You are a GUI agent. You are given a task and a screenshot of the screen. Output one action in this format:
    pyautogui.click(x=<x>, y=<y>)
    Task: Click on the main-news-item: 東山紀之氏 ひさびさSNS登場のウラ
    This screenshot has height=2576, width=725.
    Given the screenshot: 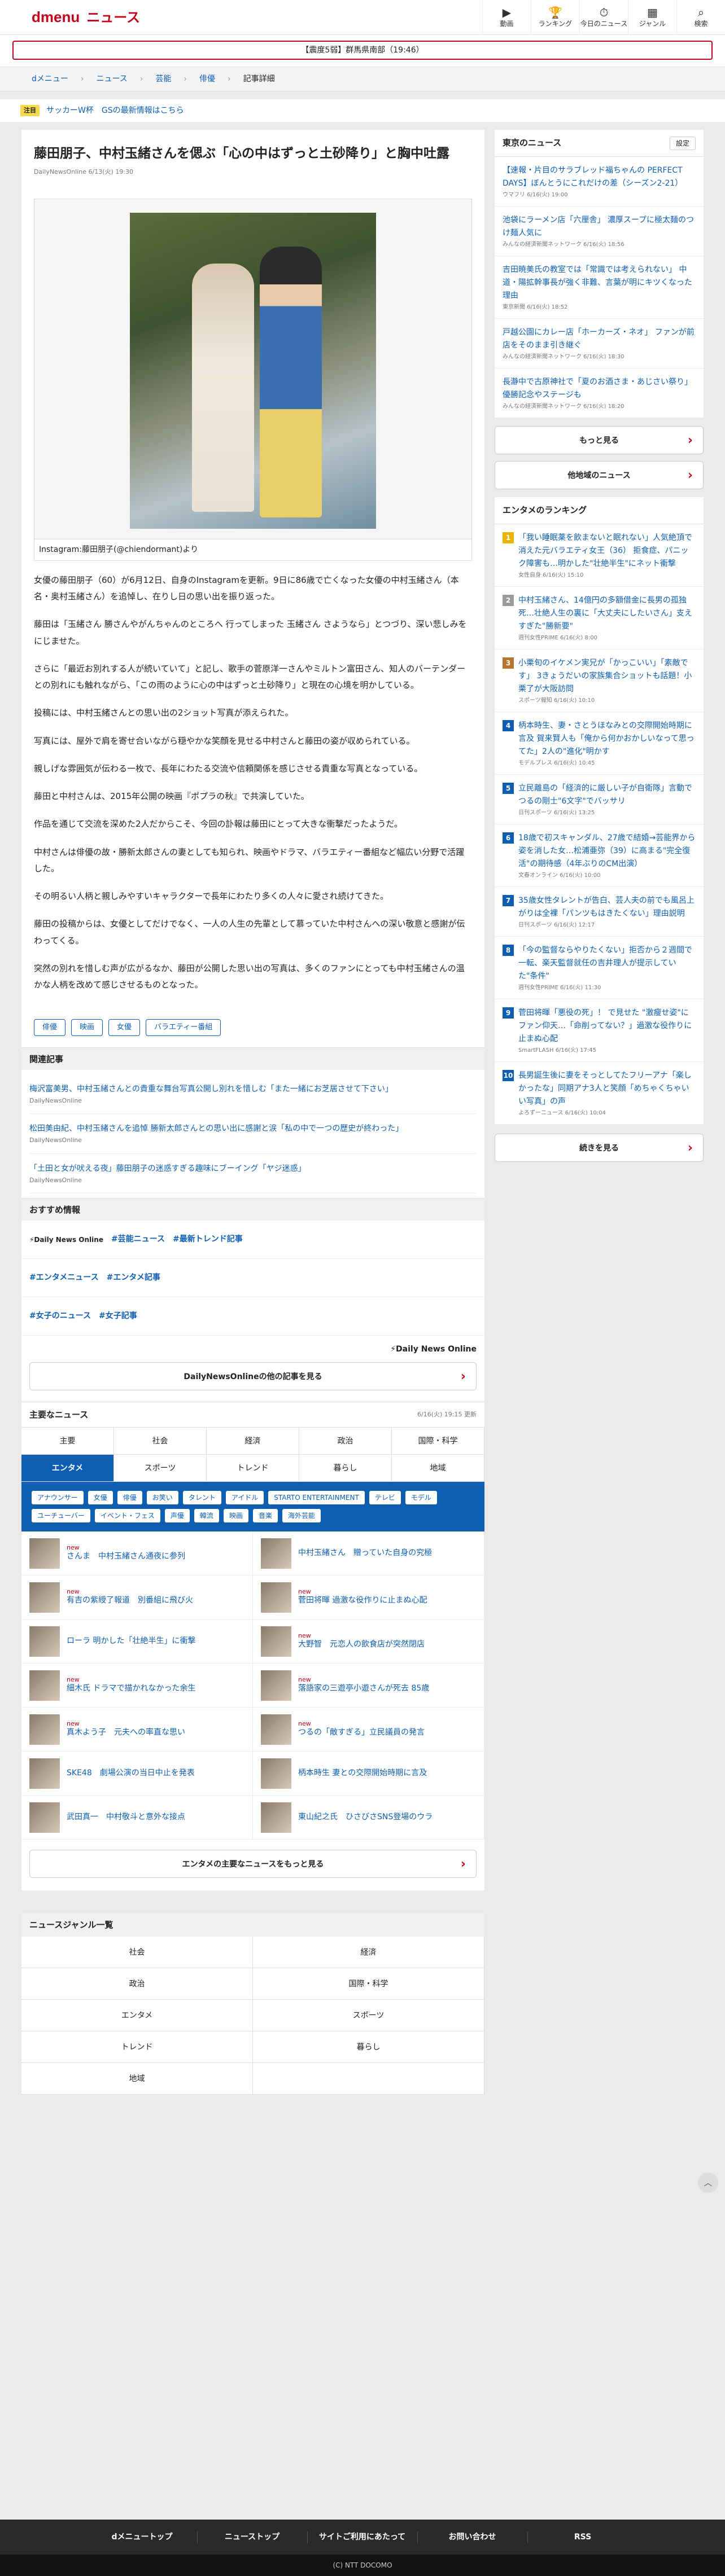 What is the action you would take?
    pyautogui.click(x=368, y=1818)
    